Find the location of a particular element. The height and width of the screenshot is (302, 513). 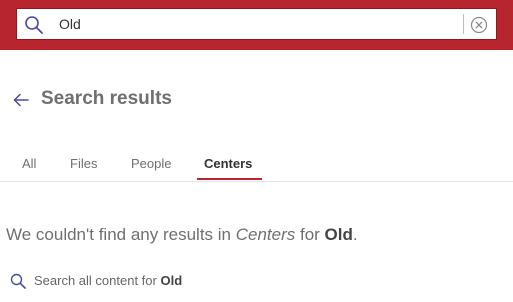

message-scope: Centers is located at coordinates (265, 234).